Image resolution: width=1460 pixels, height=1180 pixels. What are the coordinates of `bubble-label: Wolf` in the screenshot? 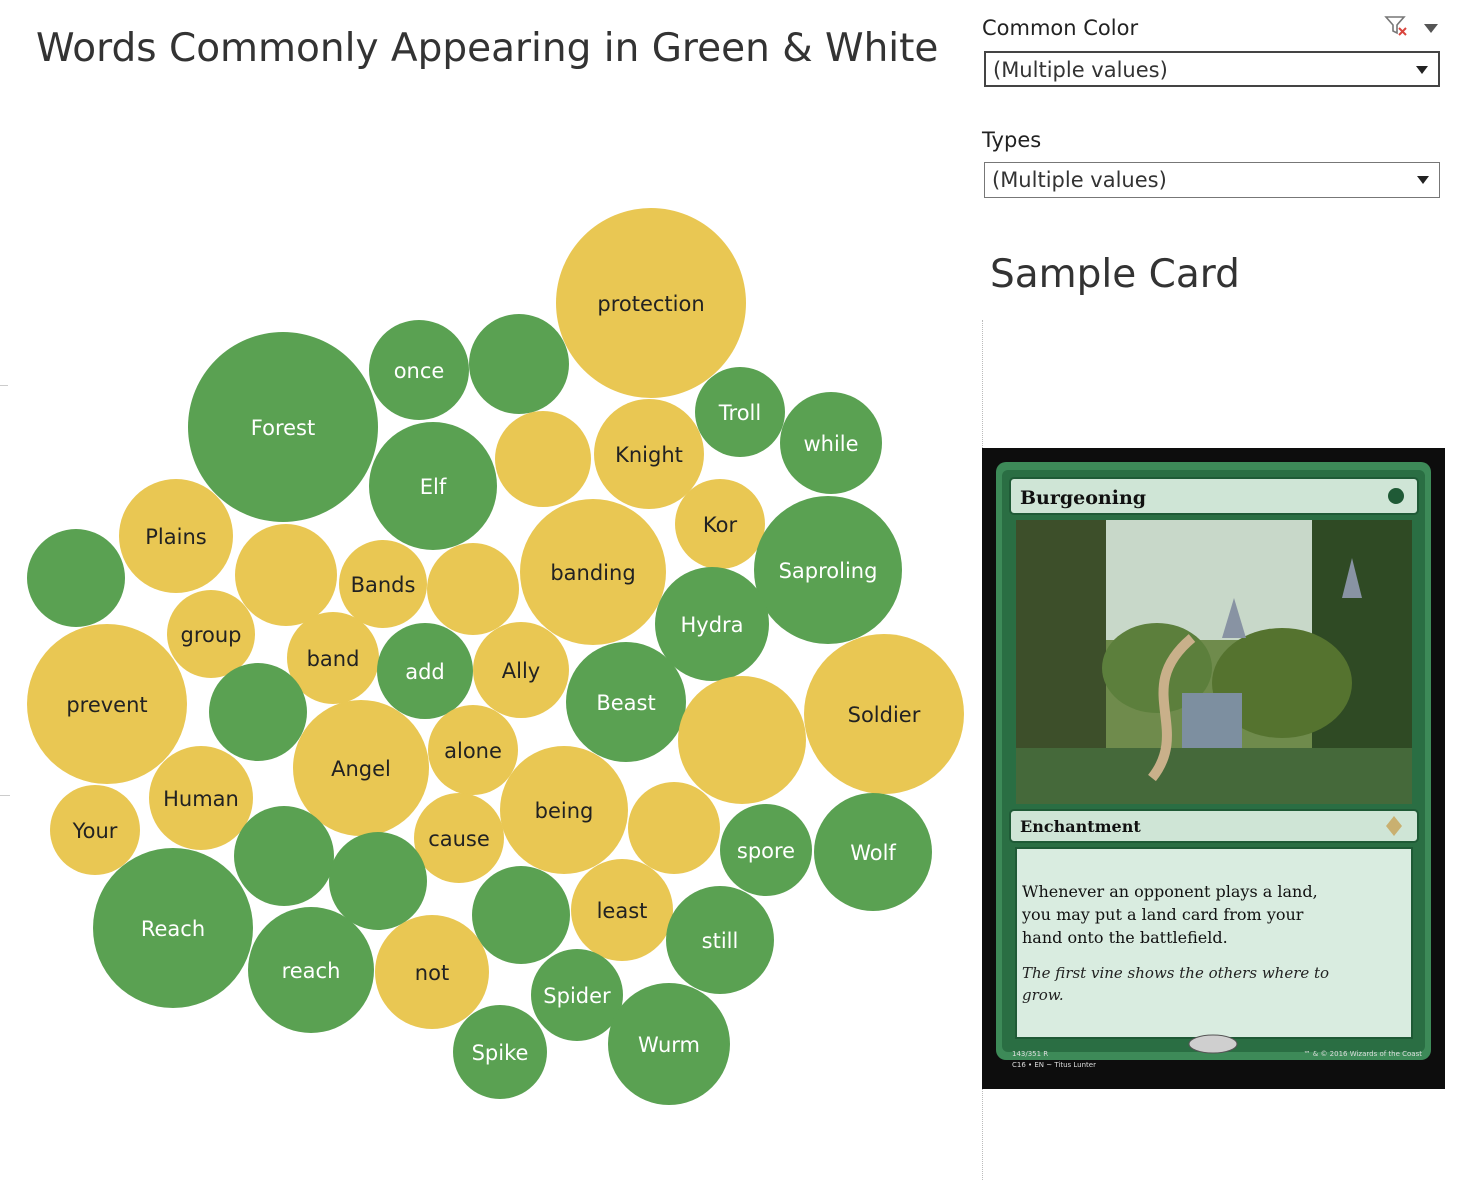 It's located at (873, 853).